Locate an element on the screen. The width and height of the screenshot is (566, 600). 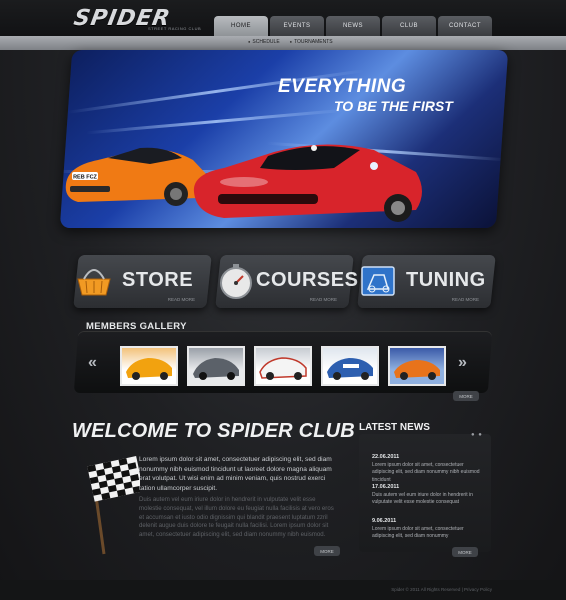
sub-nav: SCHEDULE TOURNAMENTS is located at coordinates (290, 42).